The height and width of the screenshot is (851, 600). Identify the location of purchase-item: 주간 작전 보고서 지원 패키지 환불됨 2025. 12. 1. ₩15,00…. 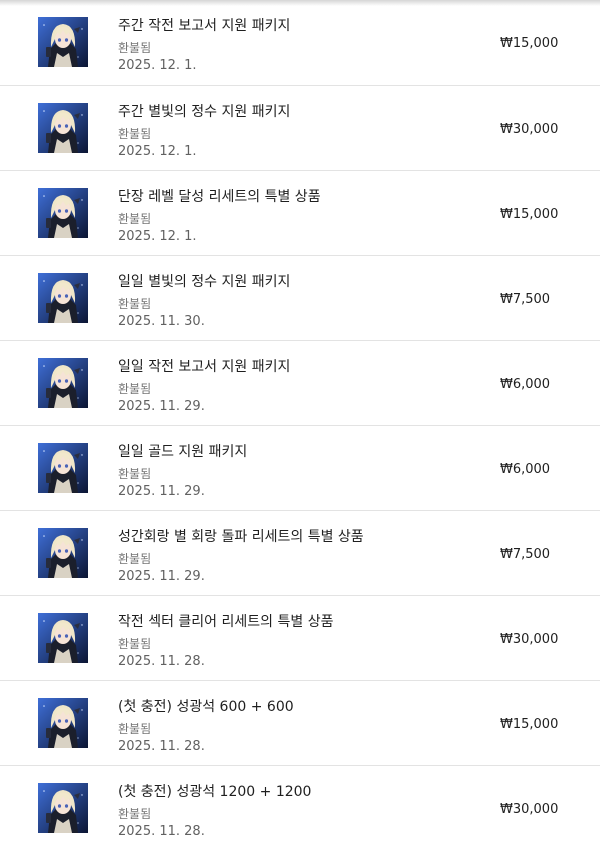
(300, 43).